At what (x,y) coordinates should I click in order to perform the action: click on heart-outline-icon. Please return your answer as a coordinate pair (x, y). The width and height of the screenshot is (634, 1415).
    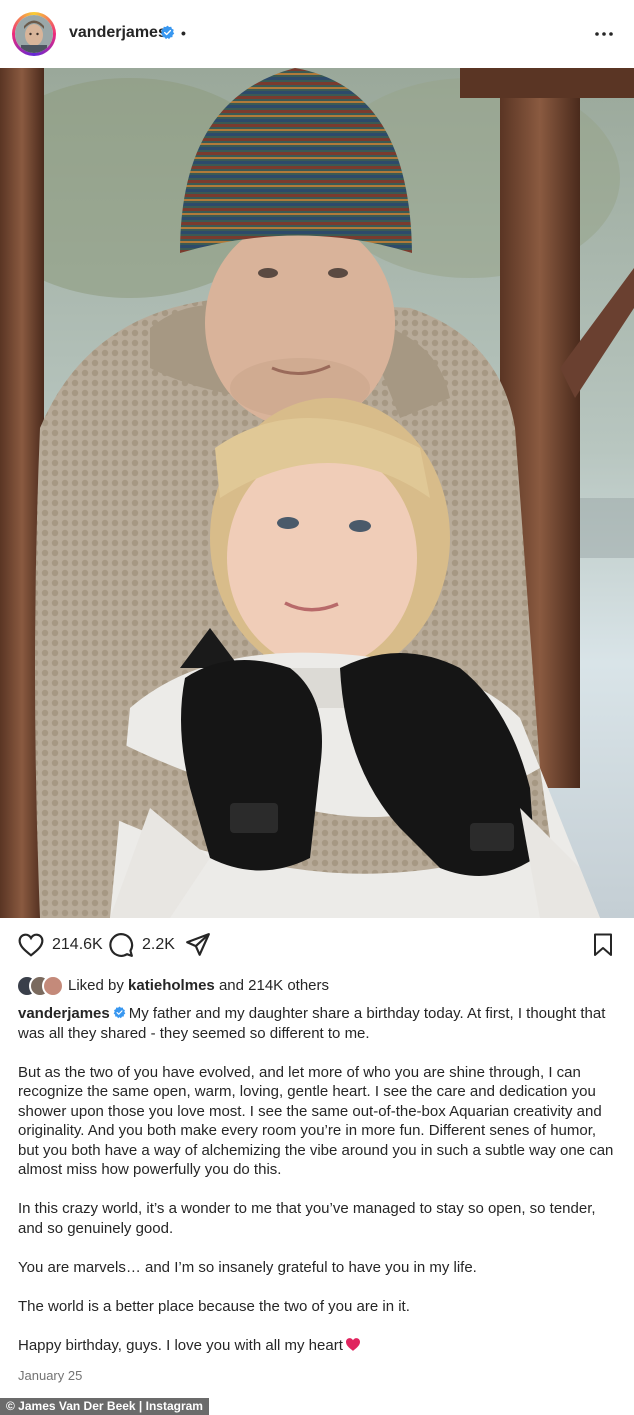
    Looking at the image, I should click on (31, 945).